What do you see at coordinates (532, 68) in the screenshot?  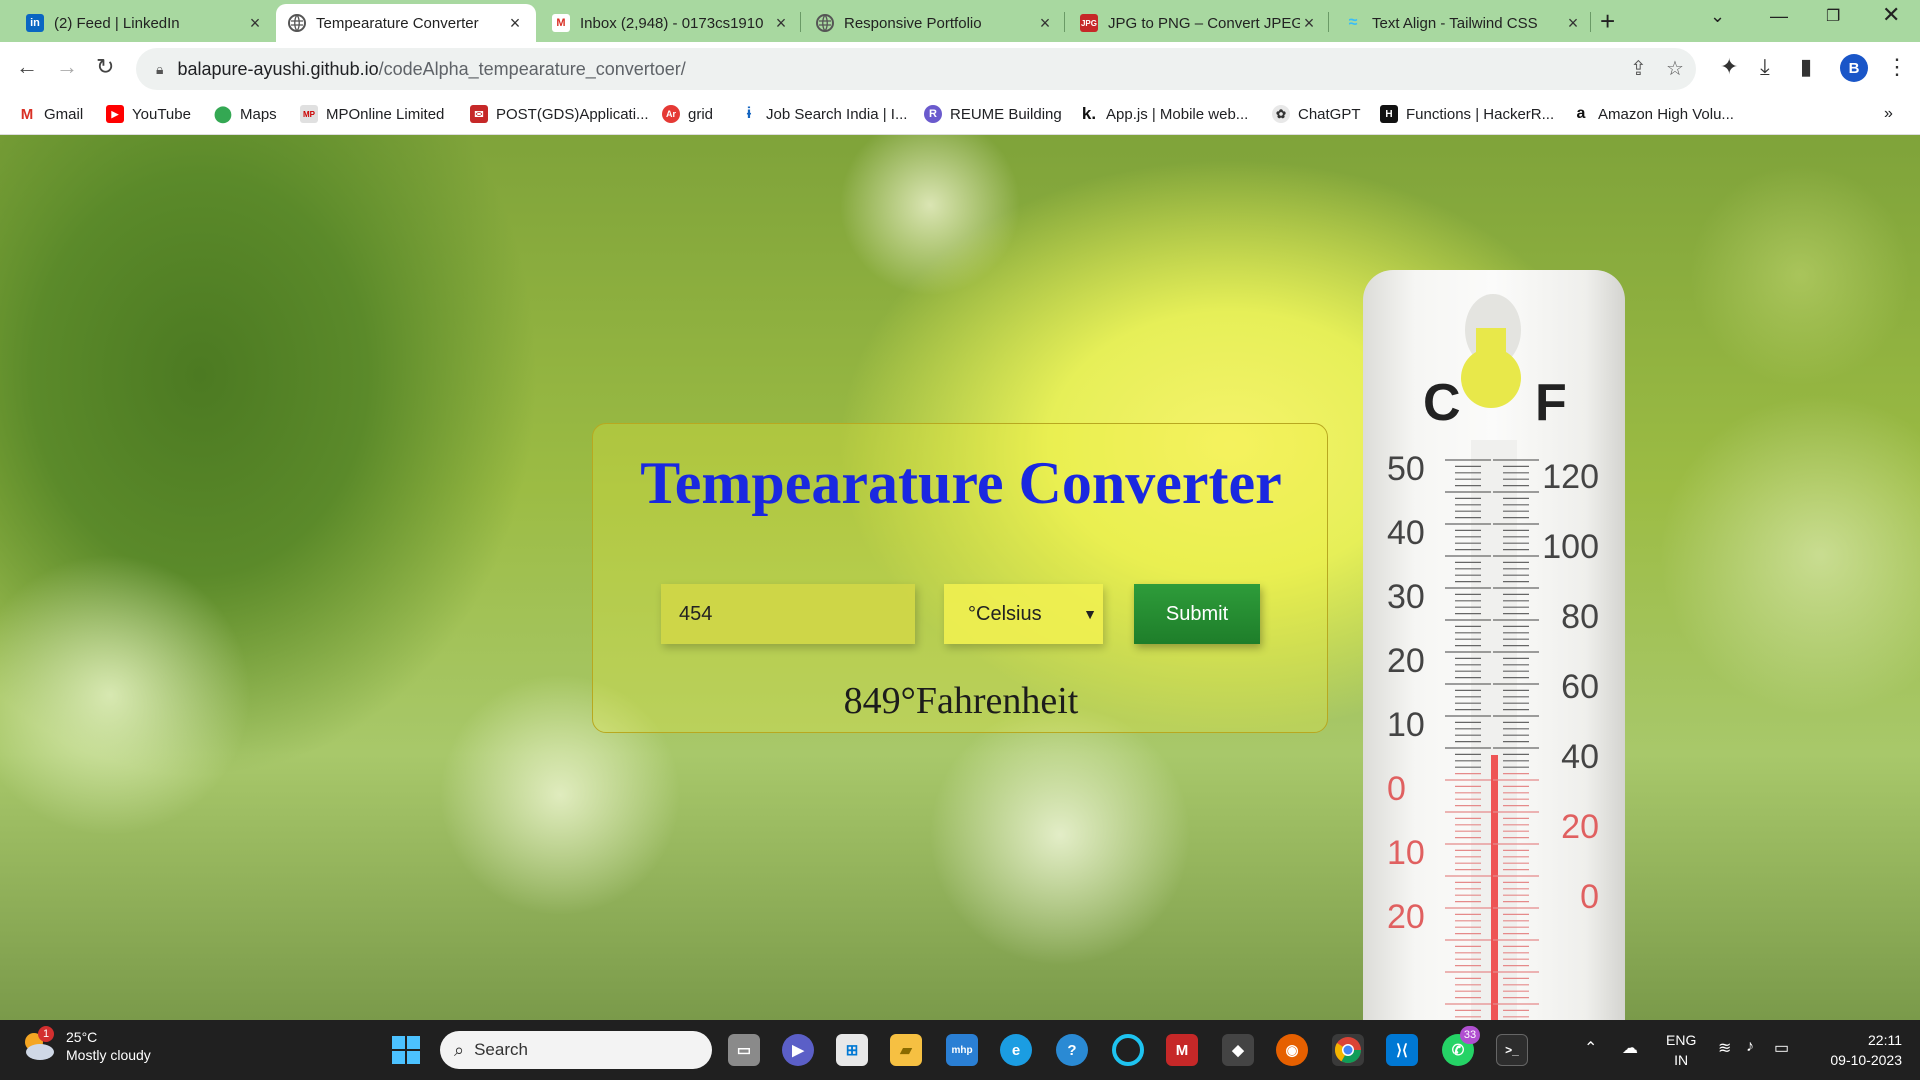 I see `address-path: /codeAlpha_tempearature_convertoer/` at bounding box center [532, 68].